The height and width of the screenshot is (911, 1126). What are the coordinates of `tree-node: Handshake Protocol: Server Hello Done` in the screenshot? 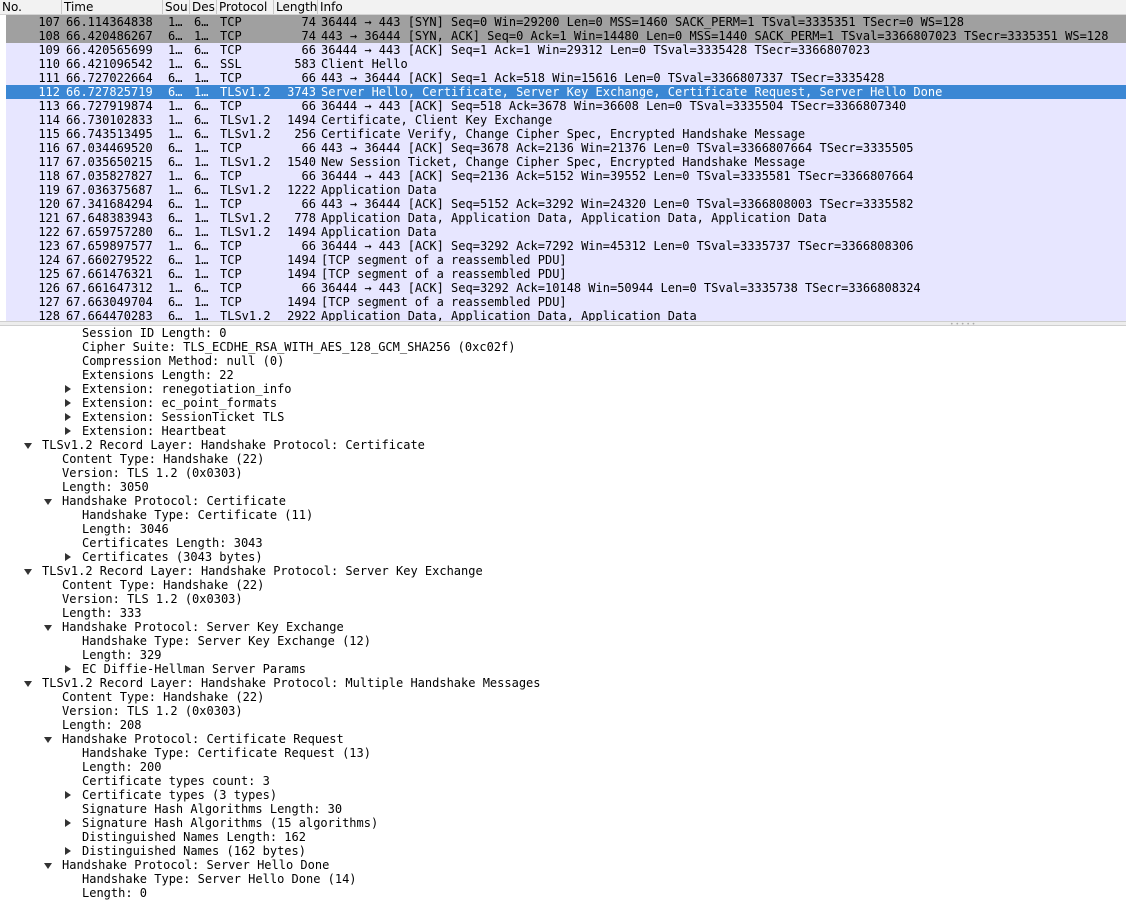 It's located at (563, 865).